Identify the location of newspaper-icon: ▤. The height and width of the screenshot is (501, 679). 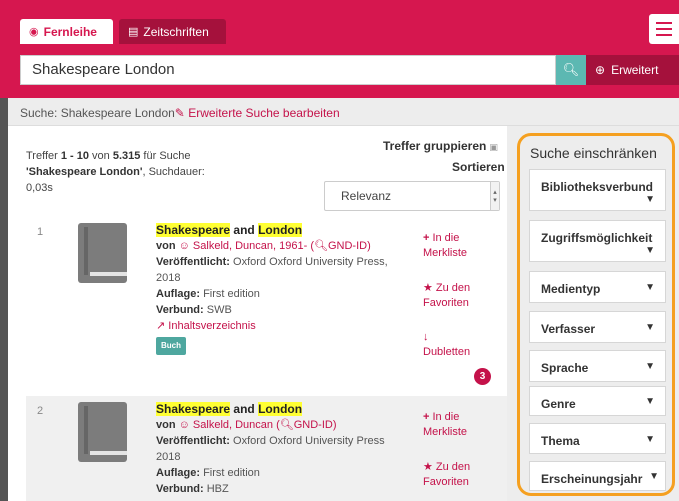
(133, 32).